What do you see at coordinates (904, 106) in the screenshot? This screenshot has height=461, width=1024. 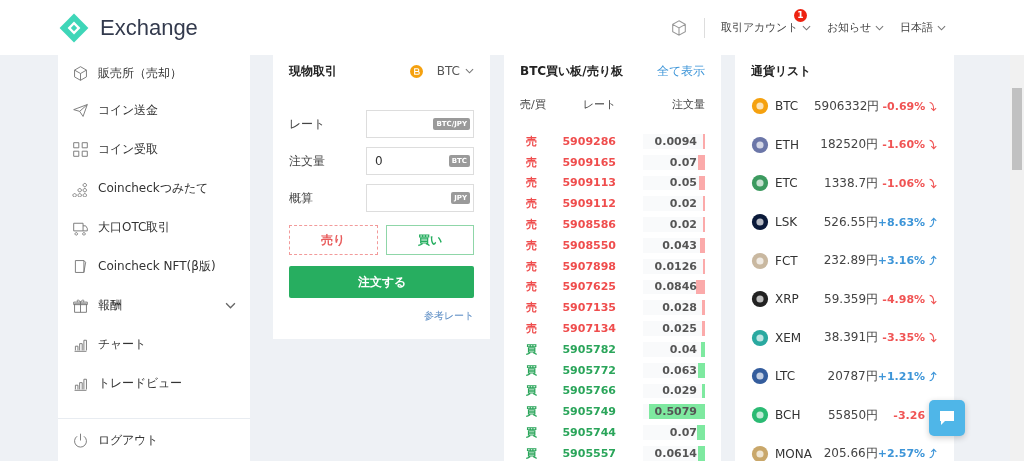 I see `price-change: -0.69%` at bounding box center [904, 106].